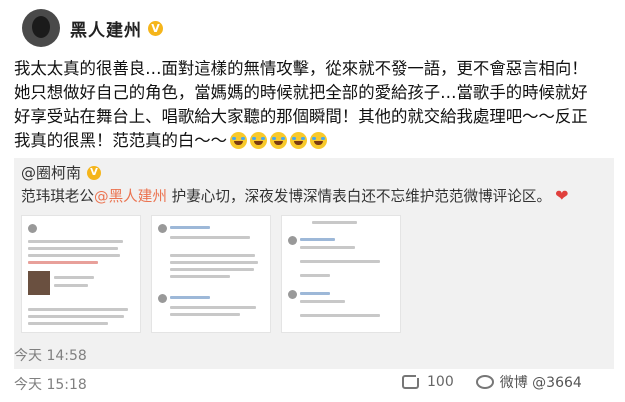  Describe the element at coordinates (412, 380) in the screenshot. I see `repost-icon` at that location.